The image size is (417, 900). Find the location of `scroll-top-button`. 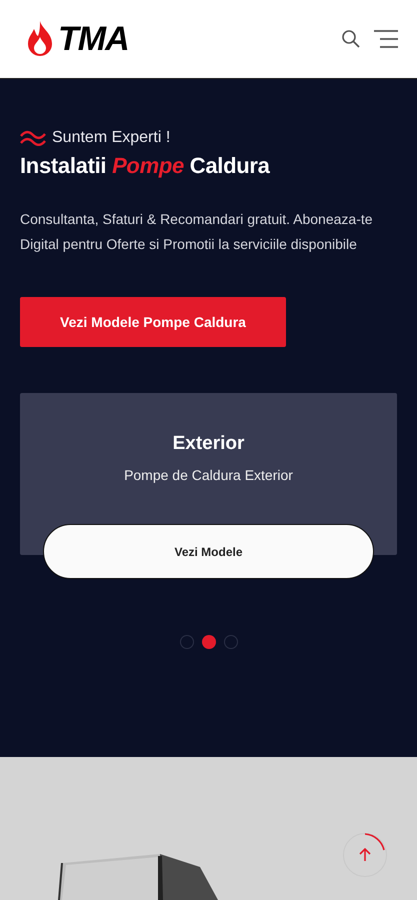

scroll-top-button is located at coordinates (365, 855).